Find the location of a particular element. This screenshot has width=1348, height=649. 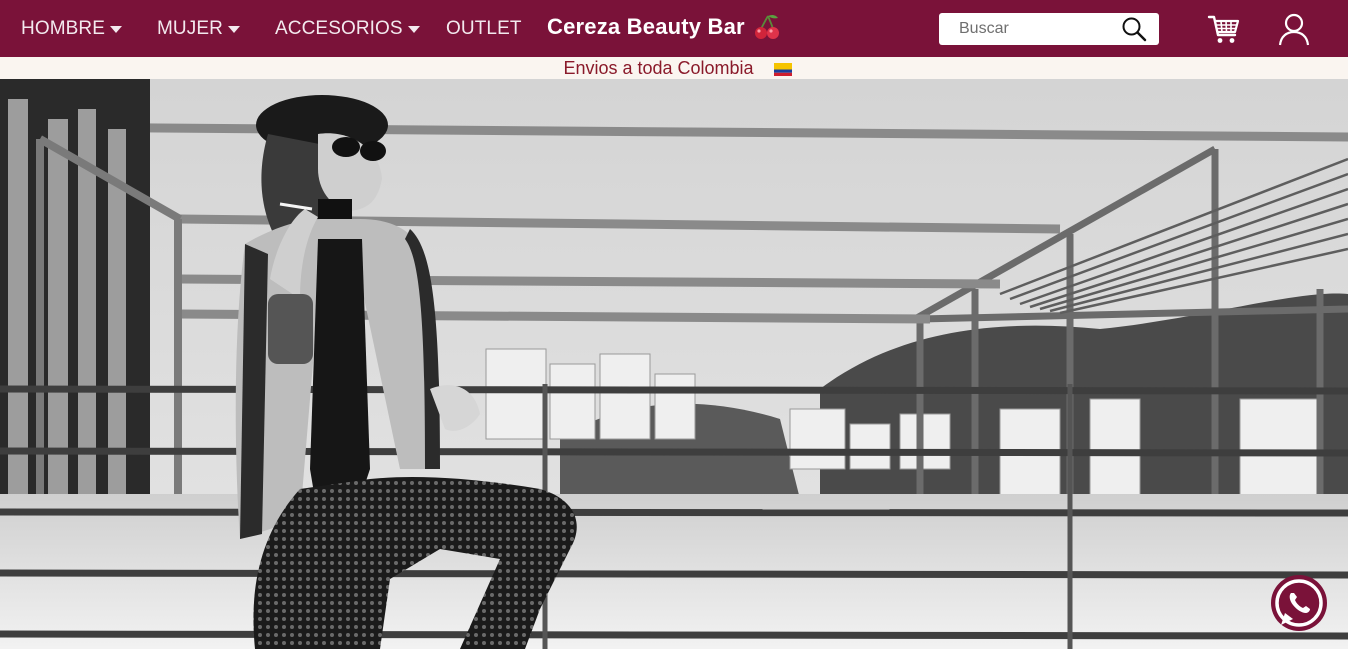

colombia-flag-icon is located at coordinates (782, 69).